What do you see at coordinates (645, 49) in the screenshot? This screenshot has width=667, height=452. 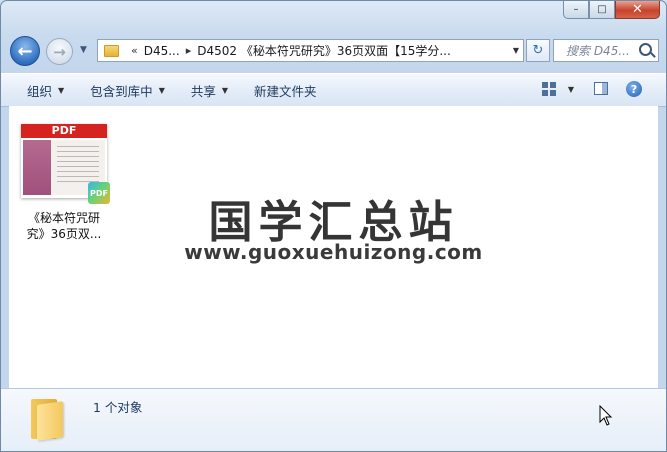 I see `search-icon` at bounding box center [645, 49].